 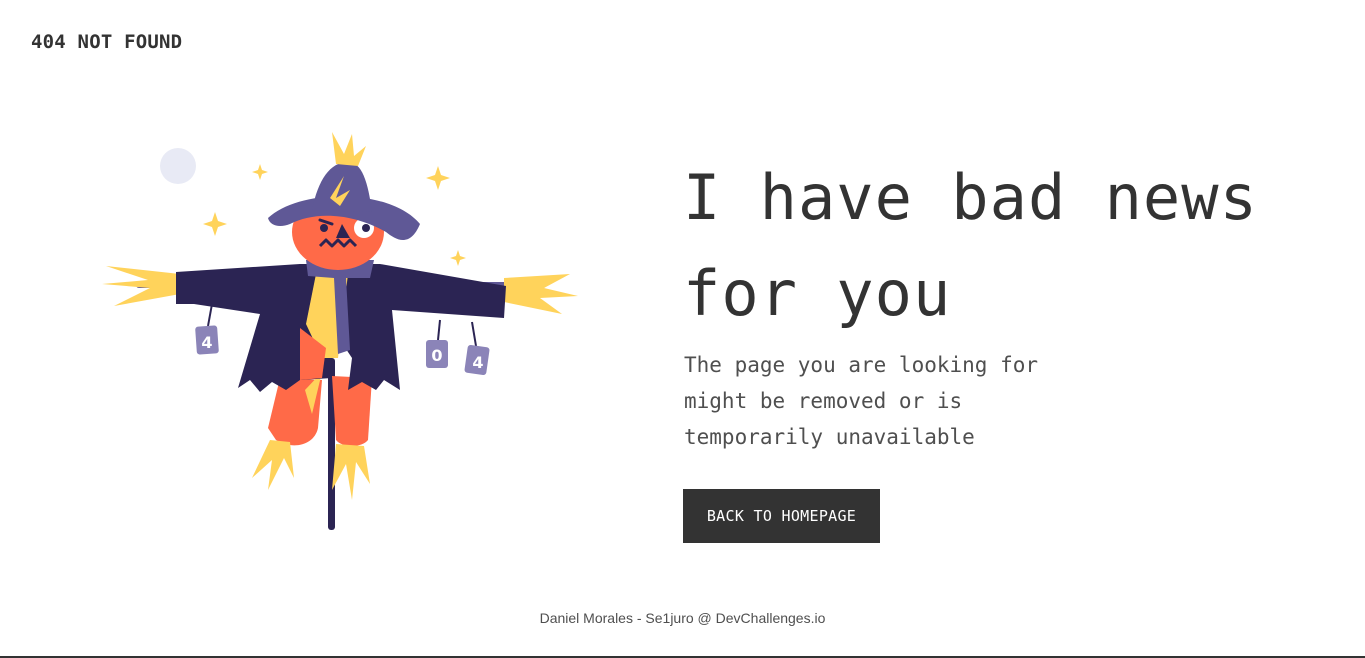 What do you see at coordinates (207, 329) in the screenshot?
I see `can-left: 4` at bounding box center [207, 329].